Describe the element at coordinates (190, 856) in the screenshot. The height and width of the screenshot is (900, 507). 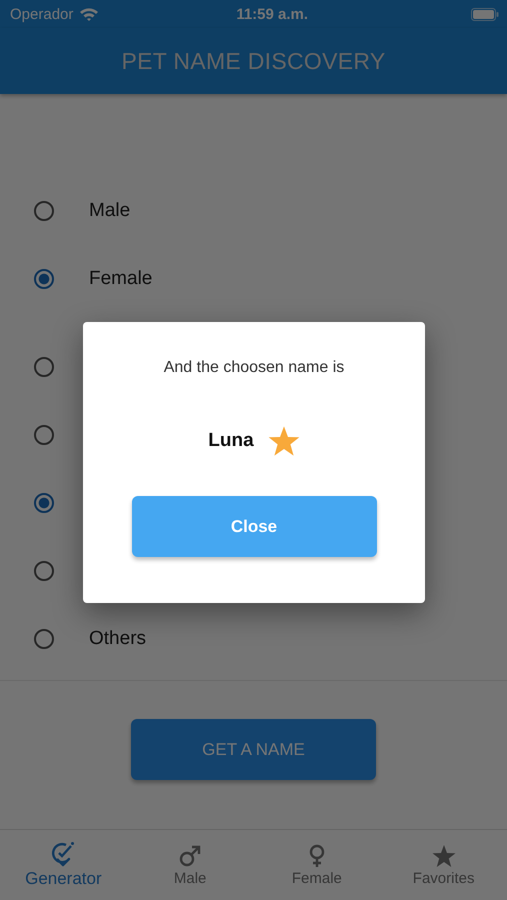
I see `male-symbol-icon` at that location.